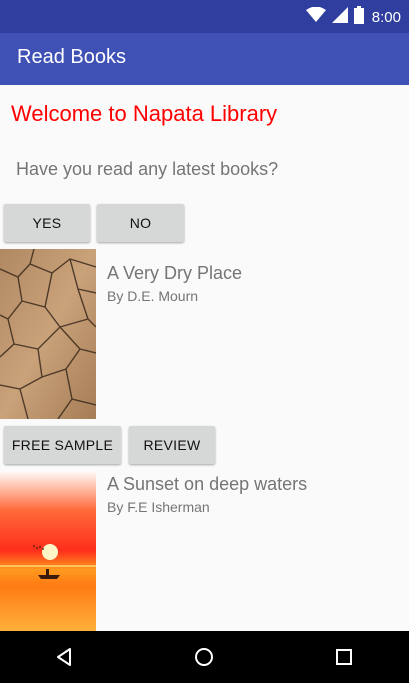 This screenshot has width=409, height=683. What do you see at coordinates (175, 273) in the screenshot?
I see `book-title: A Very Dry Place` at bounding box center [175, 273].